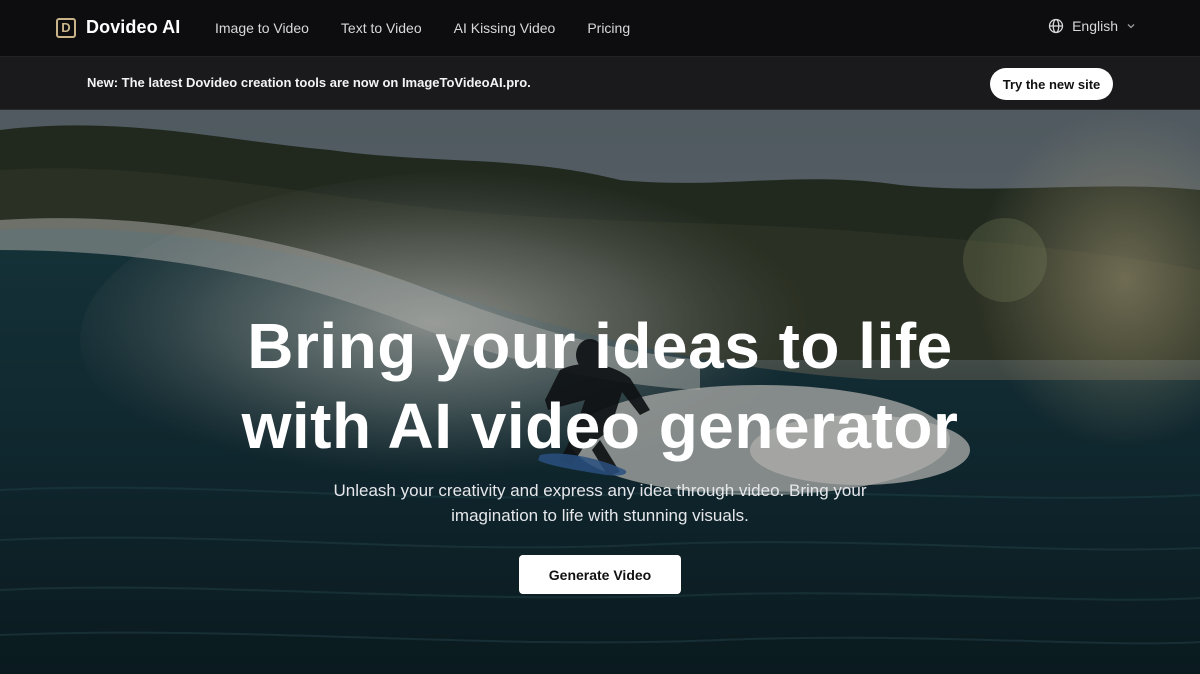 The width and height of the screenshot is (1200, 674). I want to click on try-new-site-button: Try the new site, so click(1051, 84).